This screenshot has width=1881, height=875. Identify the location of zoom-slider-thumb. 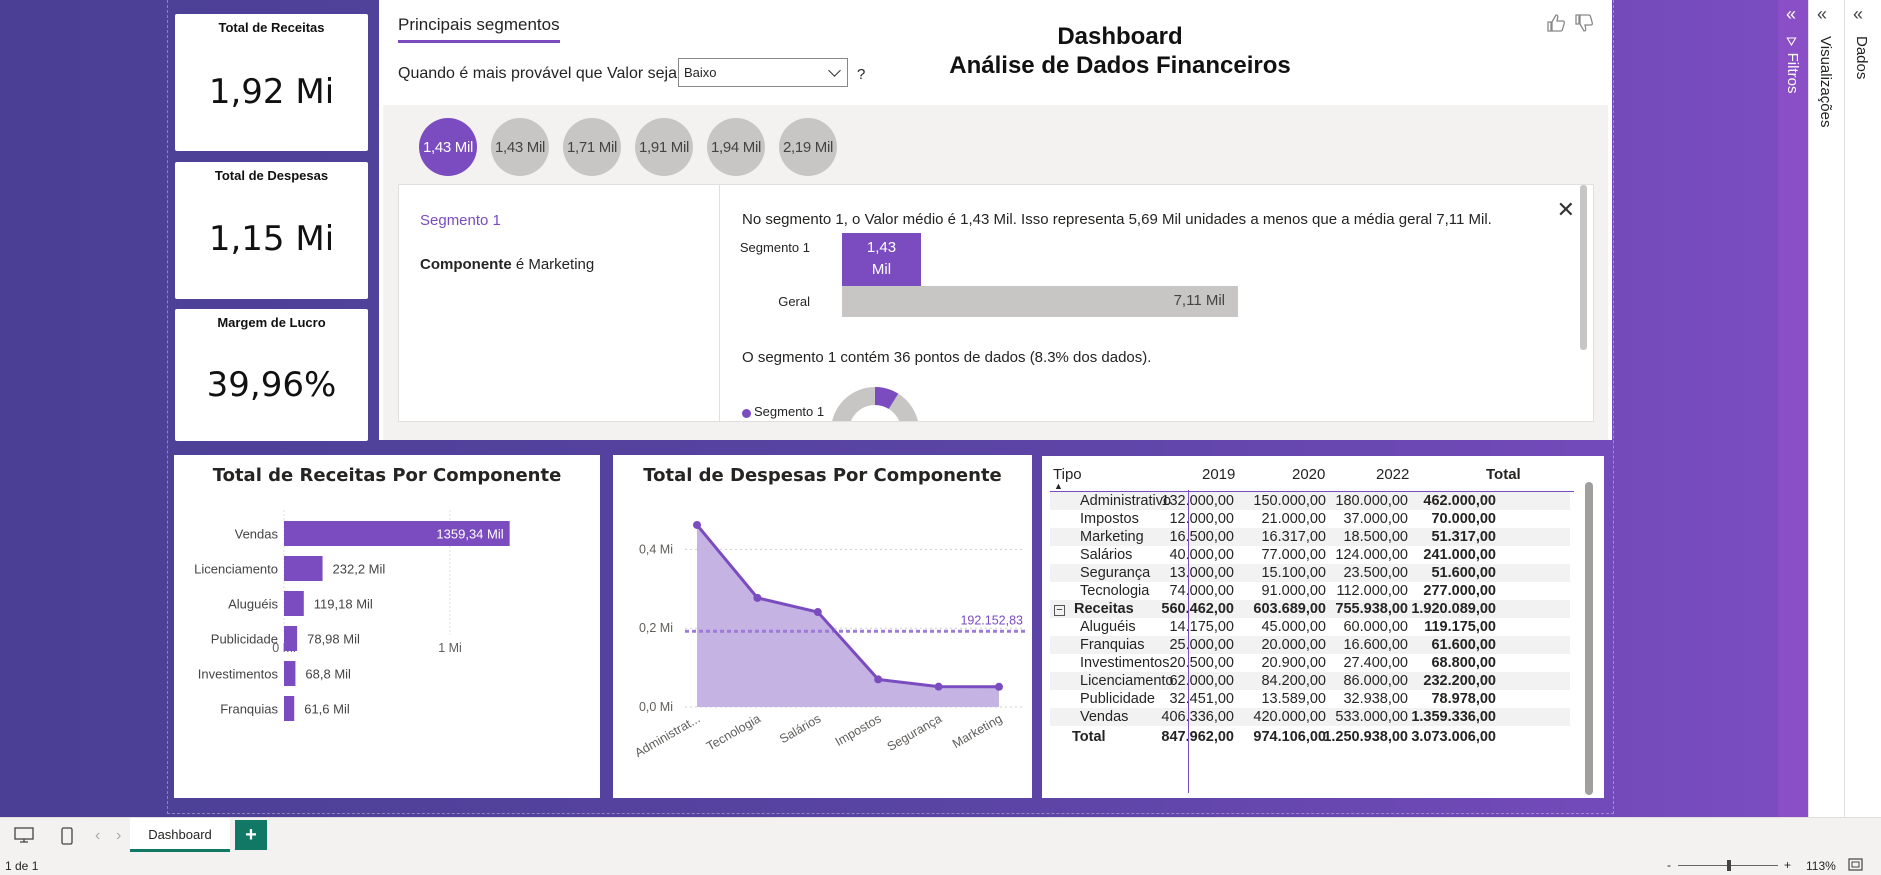
(1729, 865).